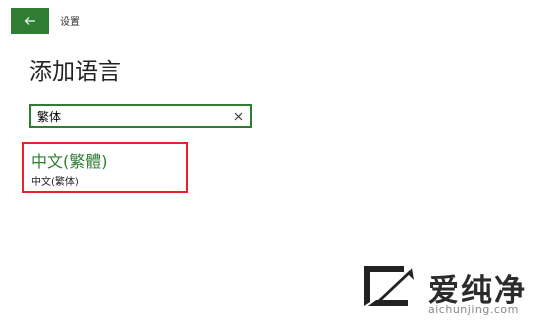 Image resolution: width=557 pixels, height=320 pixels. I want to click on language-result-item: 中文(繁體) 中文(繁体), so click(105, 167).